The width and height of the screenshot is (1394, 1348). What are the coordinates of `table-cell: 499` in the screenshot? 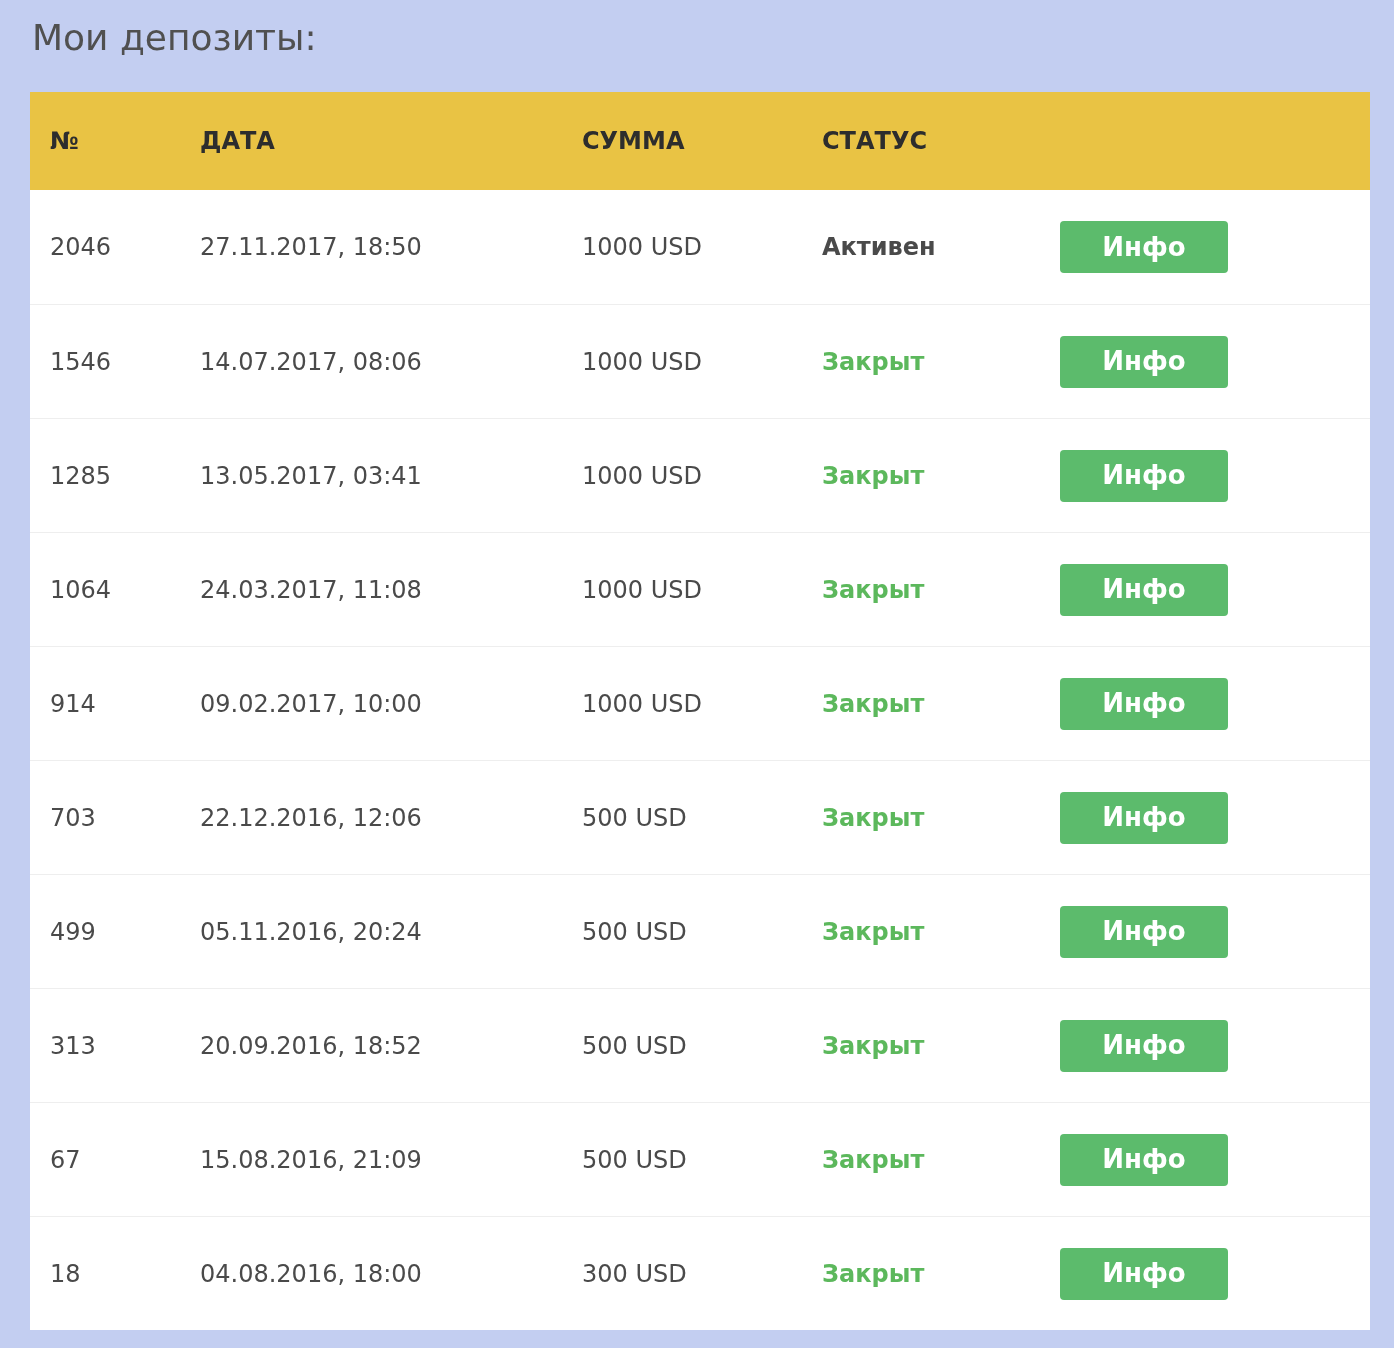 It's located at (73, 931).